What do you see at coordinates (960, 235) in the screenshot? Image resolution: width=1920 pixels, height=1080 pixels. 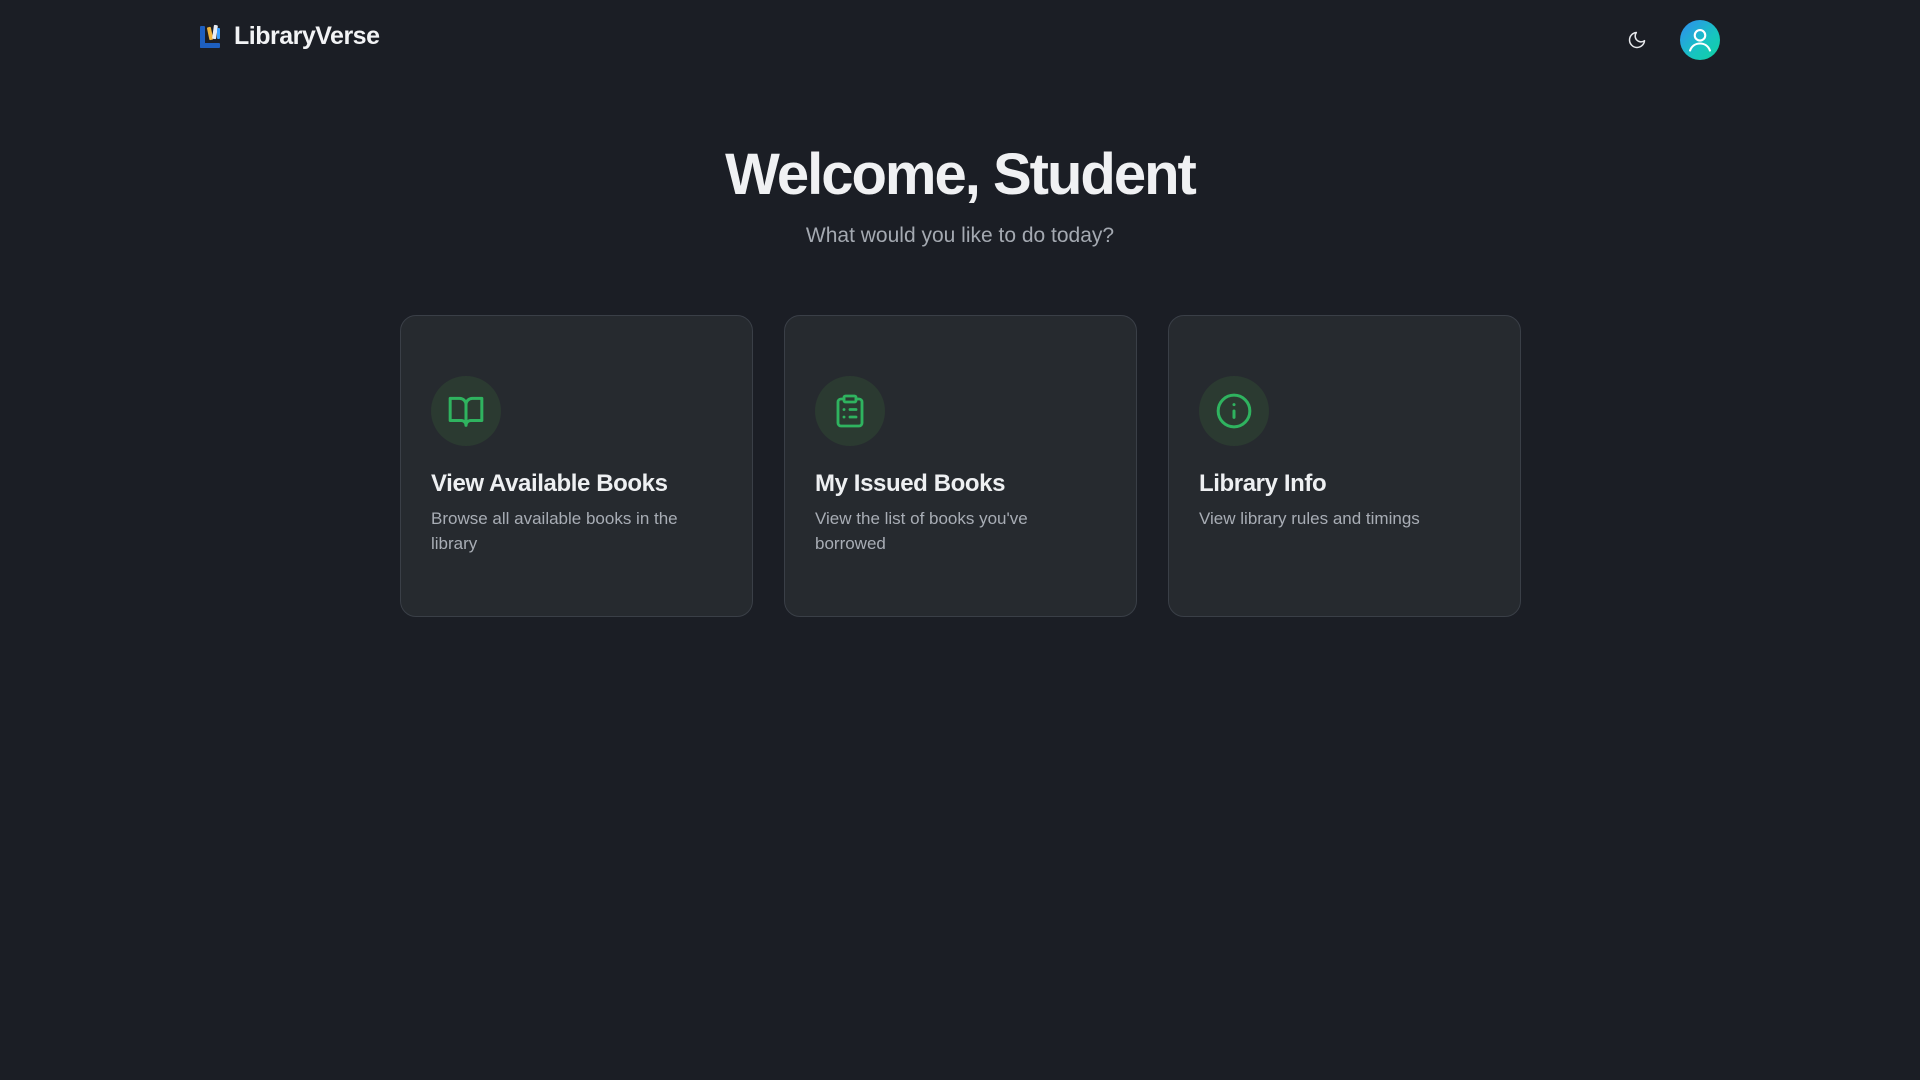 I see `welcome-subtitle: What would you like to do today?` at bounding box center [960, 235].